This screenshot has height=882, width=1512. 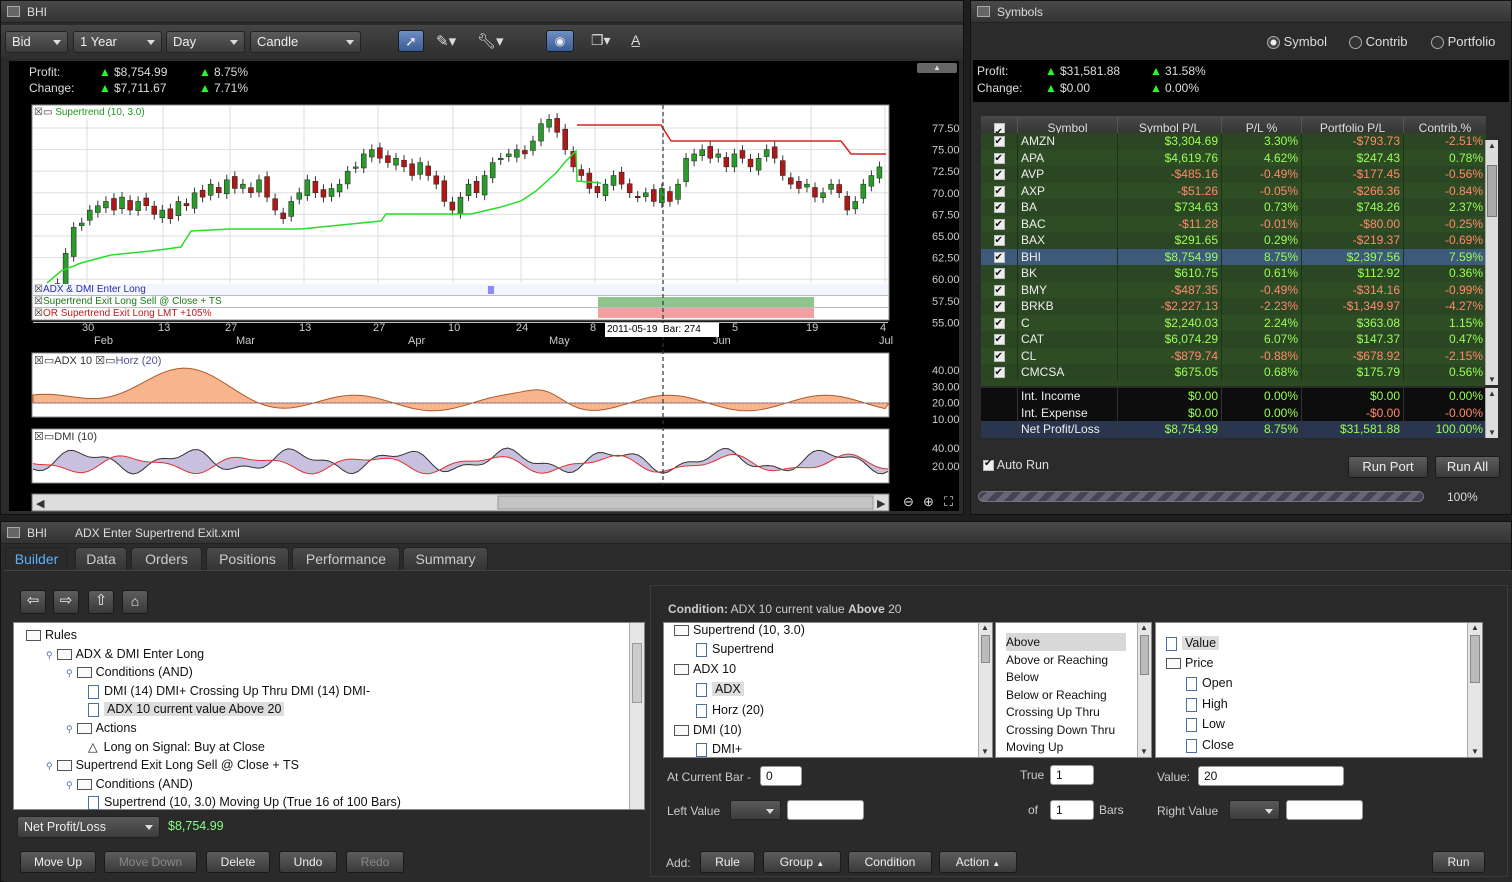 What do you see at coordinates (90, 289) in the screenshot?
I see `lane-enter-long: ☒ADX & DMI Enter Long` at bounding box center [90, 289].